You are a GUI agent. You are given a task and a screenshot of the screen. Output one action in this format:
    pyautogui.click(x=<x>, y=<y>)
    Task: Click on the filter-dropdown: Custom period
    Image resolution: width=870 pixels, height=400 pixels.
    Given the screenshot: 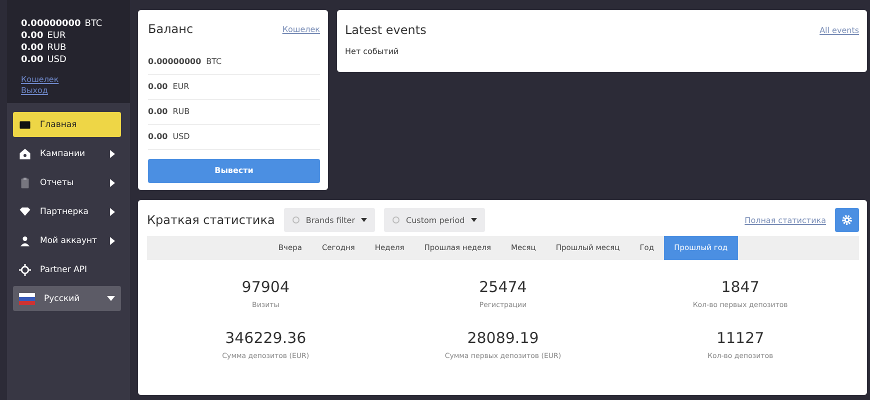 What is the action you would take?
    pyautogui.click(x=434, y=220)
    